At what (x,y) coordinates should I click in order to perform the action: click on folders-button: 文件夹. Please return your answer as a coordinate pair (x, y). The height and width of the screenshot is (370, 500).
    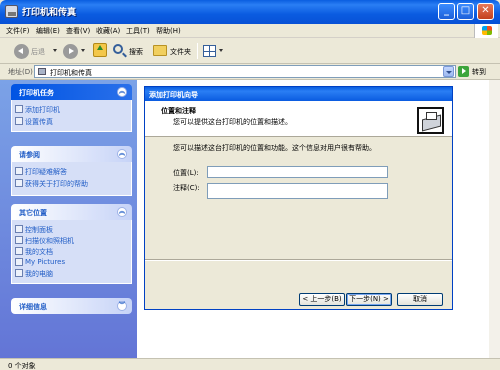
    Looking at the image, I should click on (180, 52).